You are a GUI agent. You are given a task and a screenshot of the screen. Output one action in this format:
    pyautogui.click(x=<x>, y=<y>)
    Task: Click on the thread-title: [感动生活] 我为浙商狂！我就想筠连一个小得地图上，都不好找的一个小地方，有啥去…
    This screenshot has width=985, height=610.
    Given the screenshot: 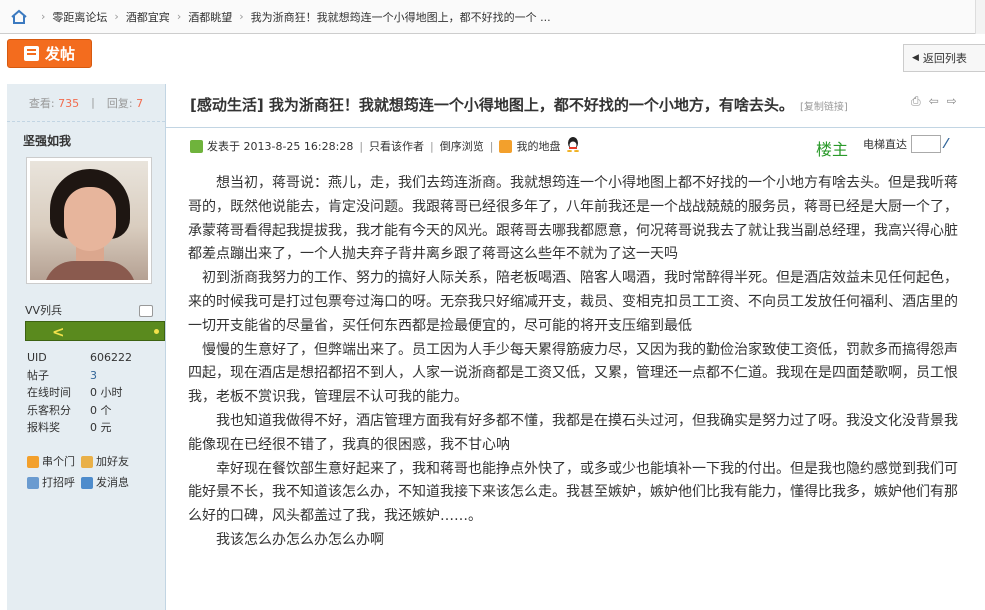 What is the action you would take?
    pyautogui.click(x=492, y=105)
    